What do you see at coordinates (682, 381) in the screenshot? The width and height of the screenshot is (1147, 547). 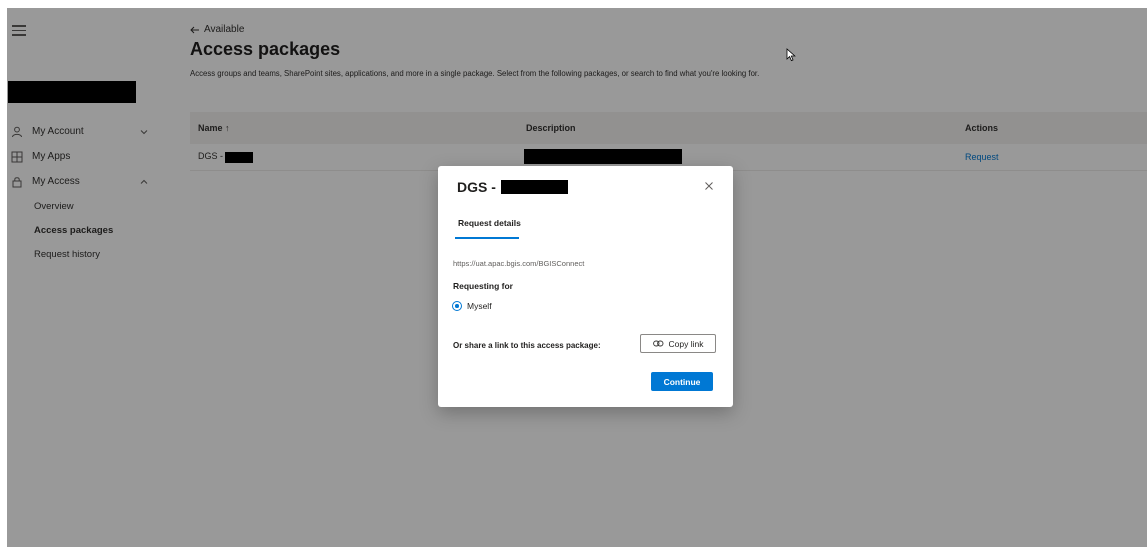 I see `continue-button: Continue` at bounding box center [682, 381].